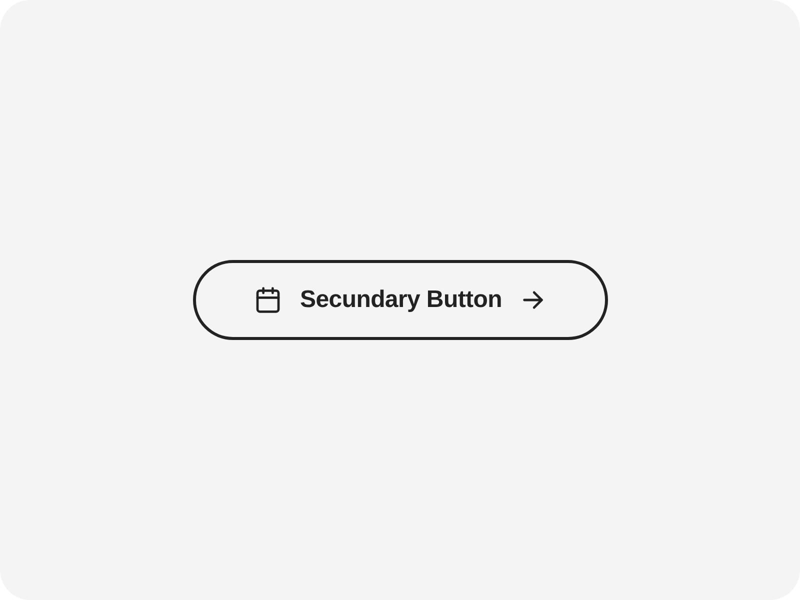 The width and height of the screenshot is (800, 600). I want to click on calendar-icon, so click(268, 300).